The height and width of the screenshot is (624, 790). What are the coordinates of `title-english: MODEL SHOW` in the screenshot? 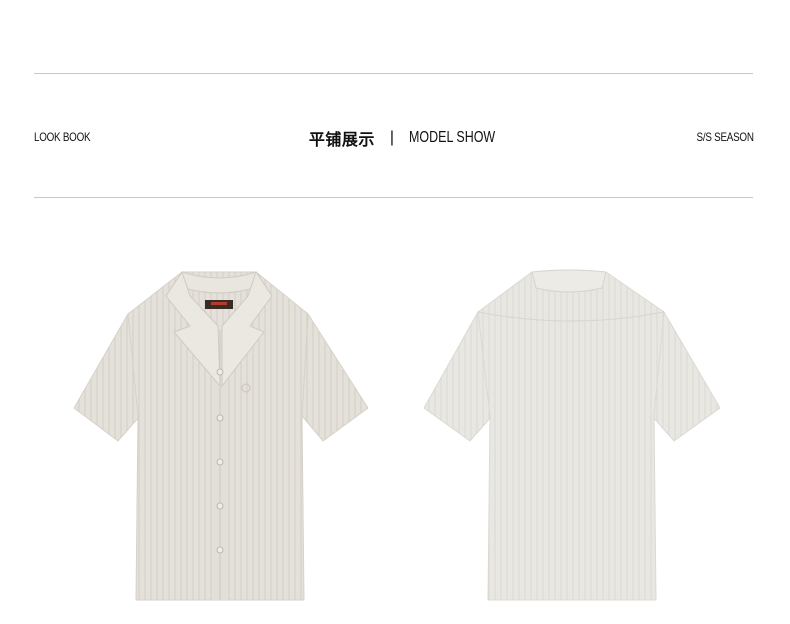 It's located at (452, 137).